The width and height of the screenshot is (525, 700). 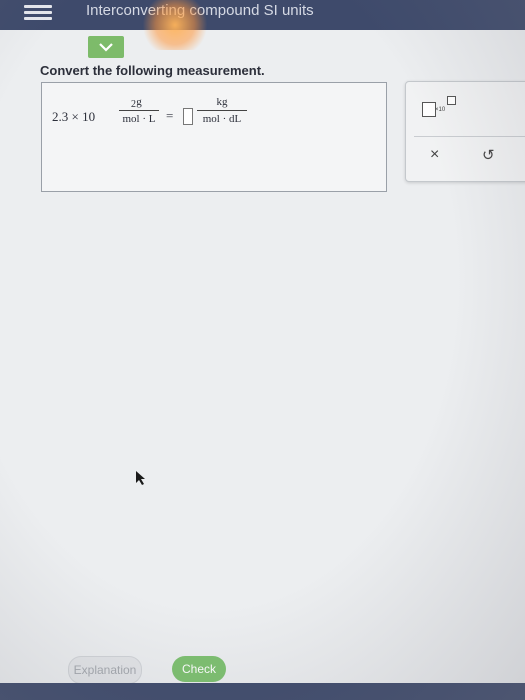 I want to click on top-bar: Interconverting compound SI units, so click(x=262, y=15).